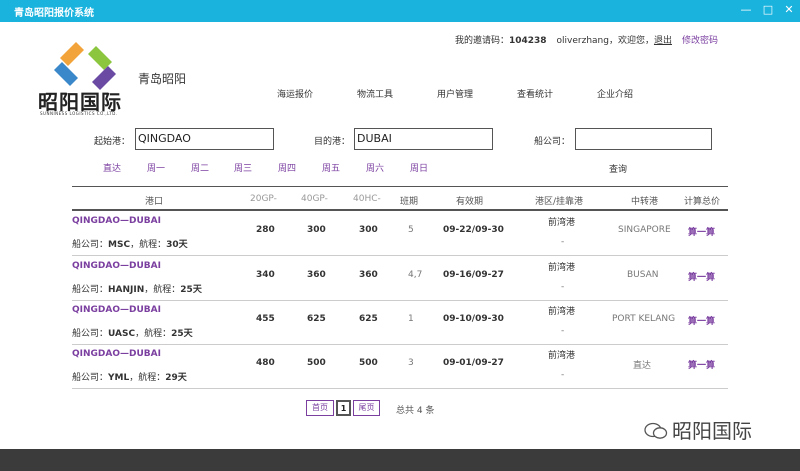 The height and width of the screenshot is (471, 800). What do you see at coordinates (177, 245) in the screenshot?
I see `voyage-days: 30天` at bounding box center [177, 245].